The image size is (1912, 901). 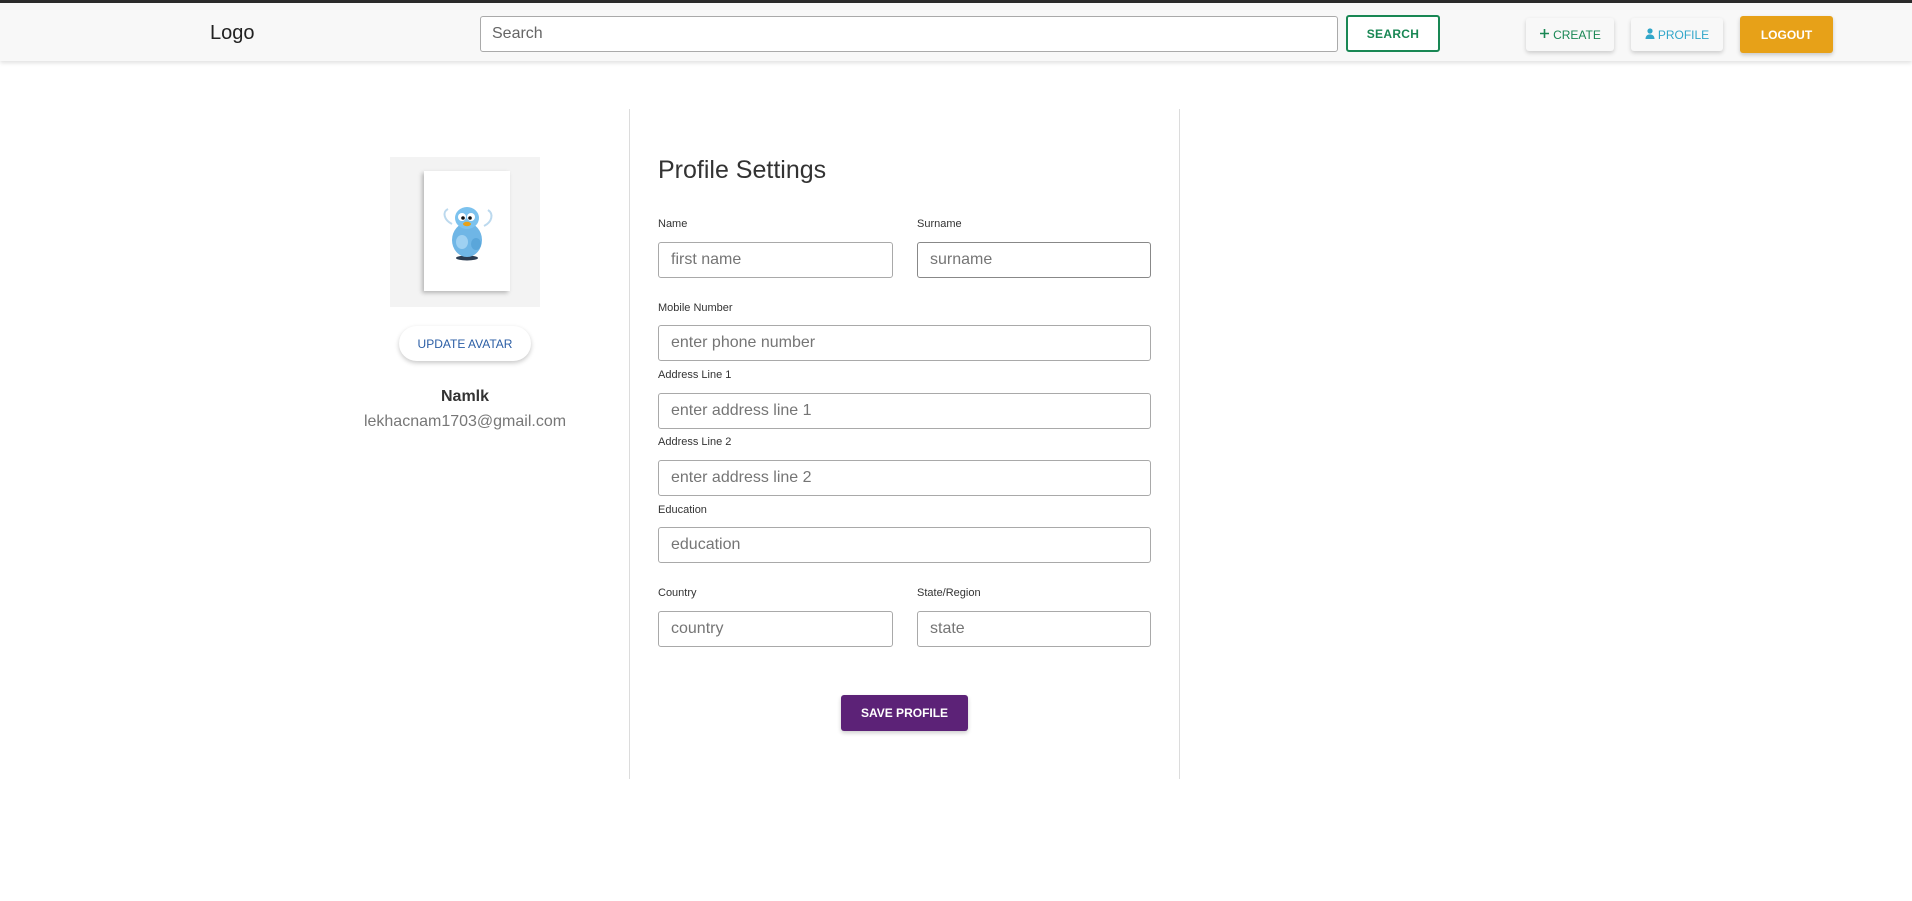 I want to click on right-divider, so click(x=1179, y=444).